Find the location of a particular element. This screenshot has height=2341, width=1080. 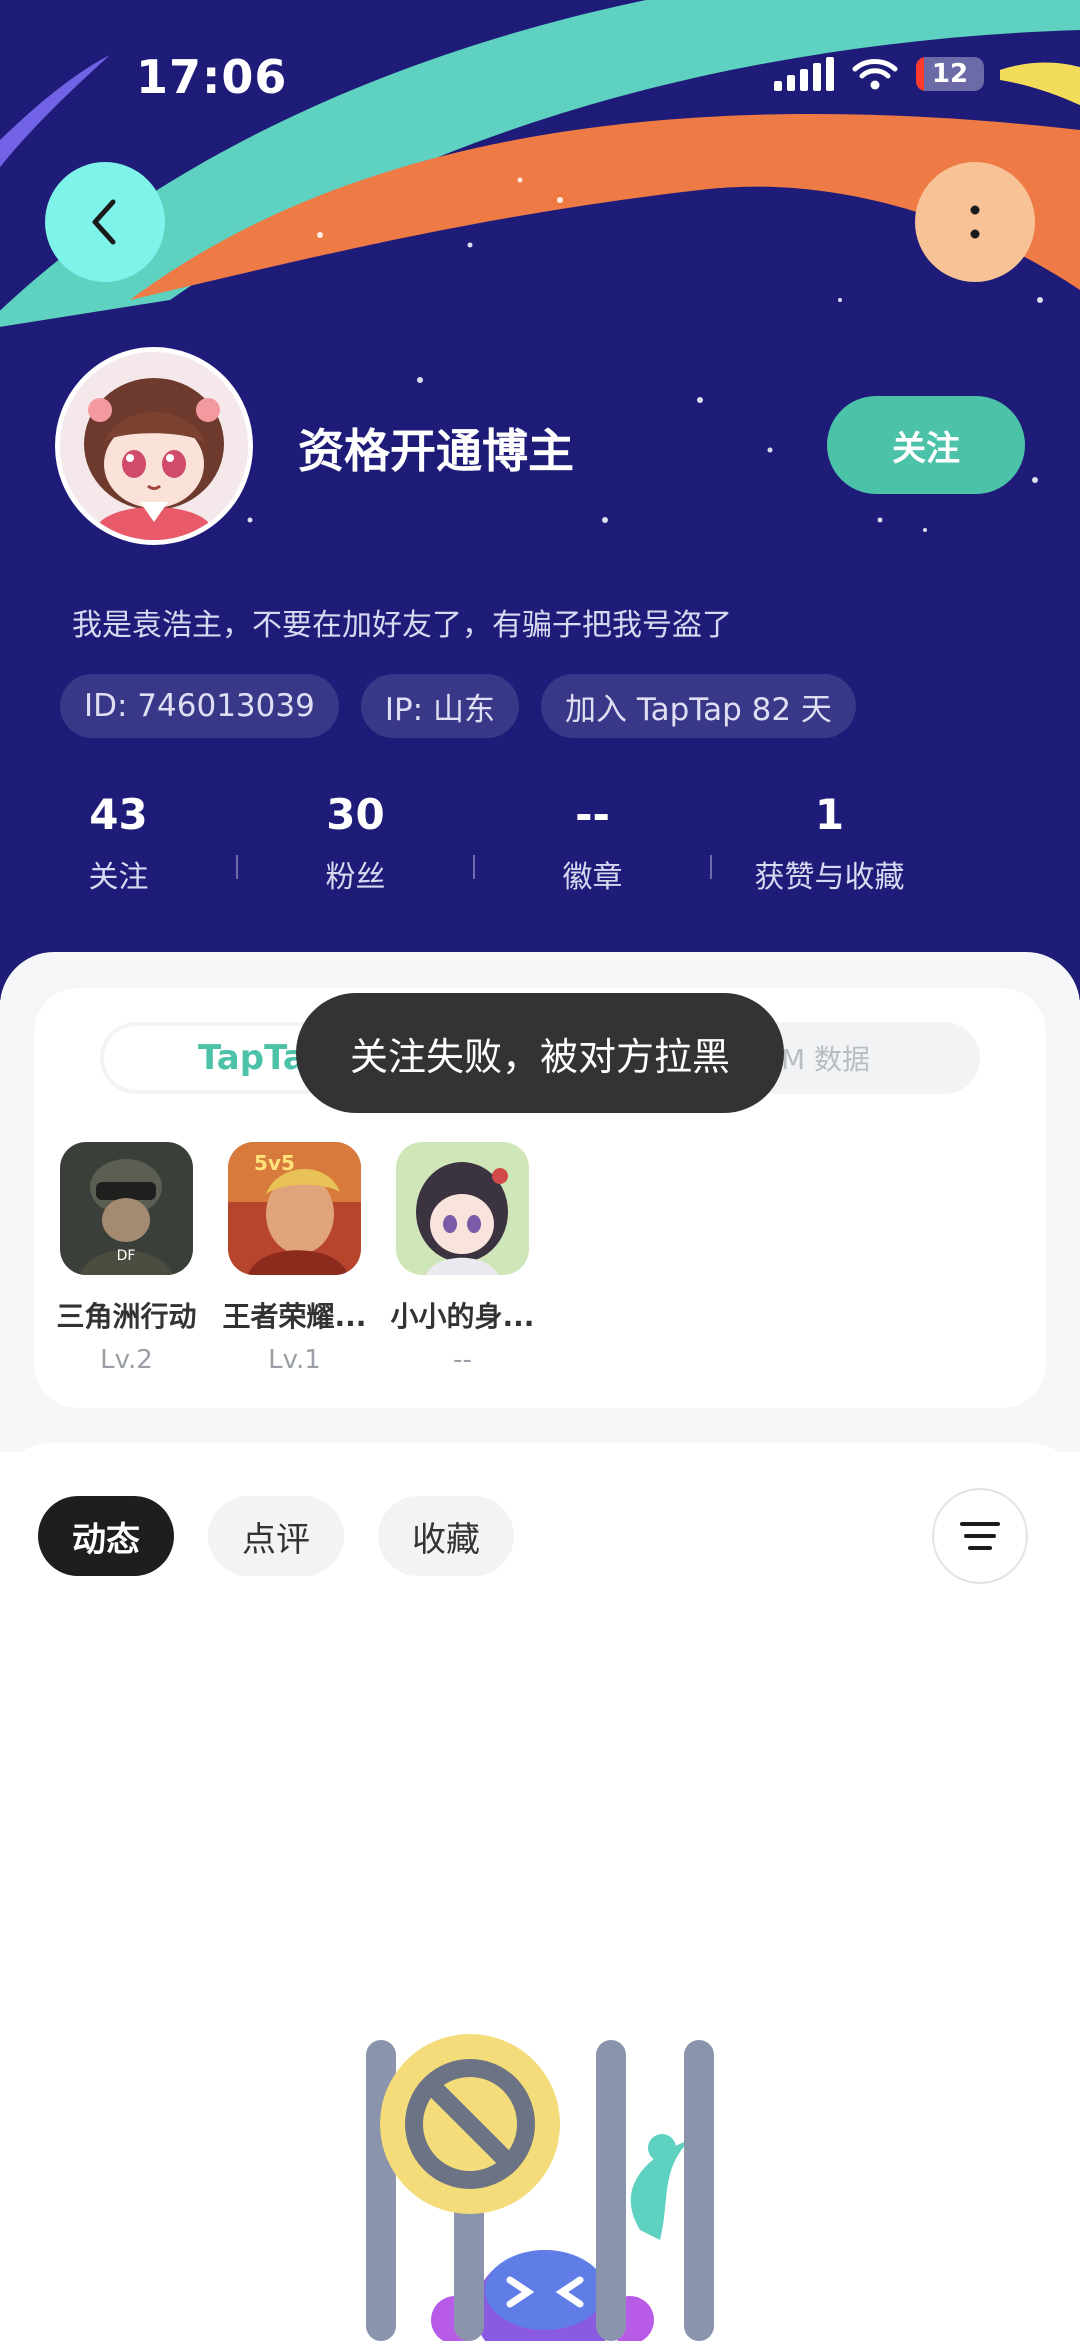

stat-value: 1 is located at coordinates (829, 814).